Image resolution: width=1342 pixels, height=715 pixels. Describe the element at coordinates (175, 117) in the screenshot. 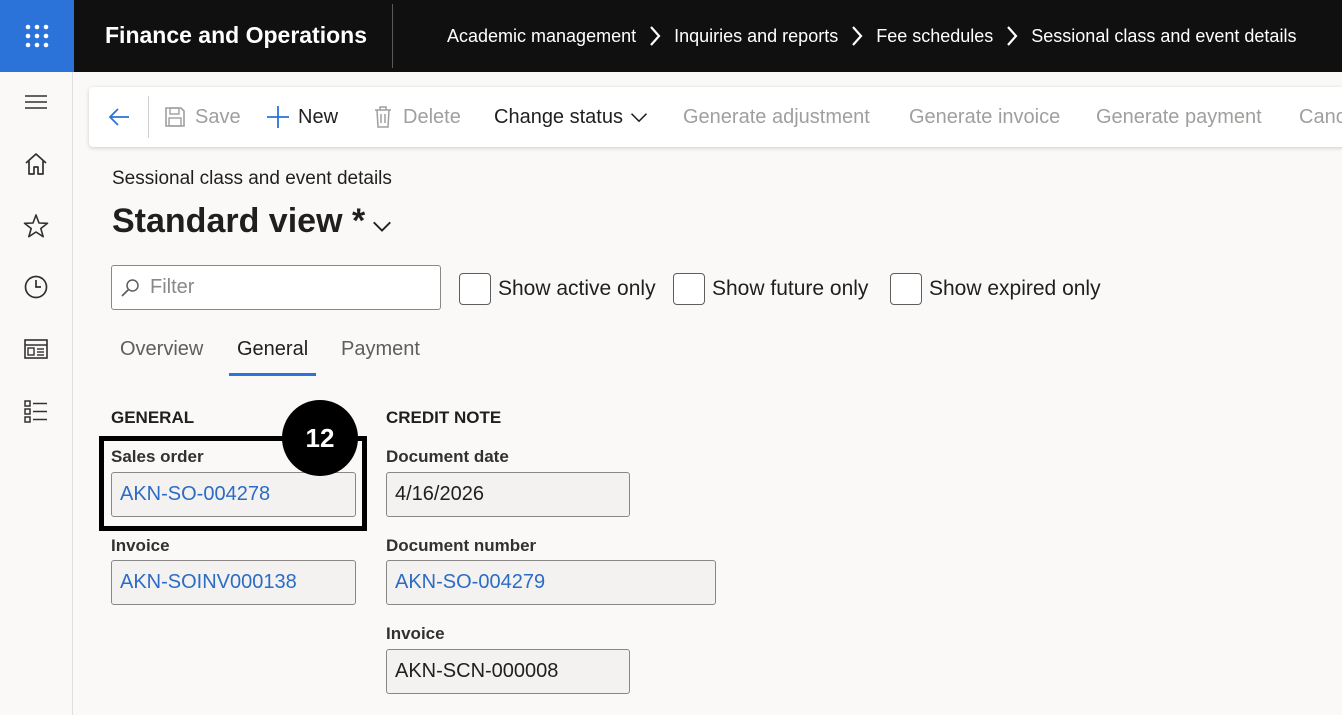

I see `save-icon` at that location.